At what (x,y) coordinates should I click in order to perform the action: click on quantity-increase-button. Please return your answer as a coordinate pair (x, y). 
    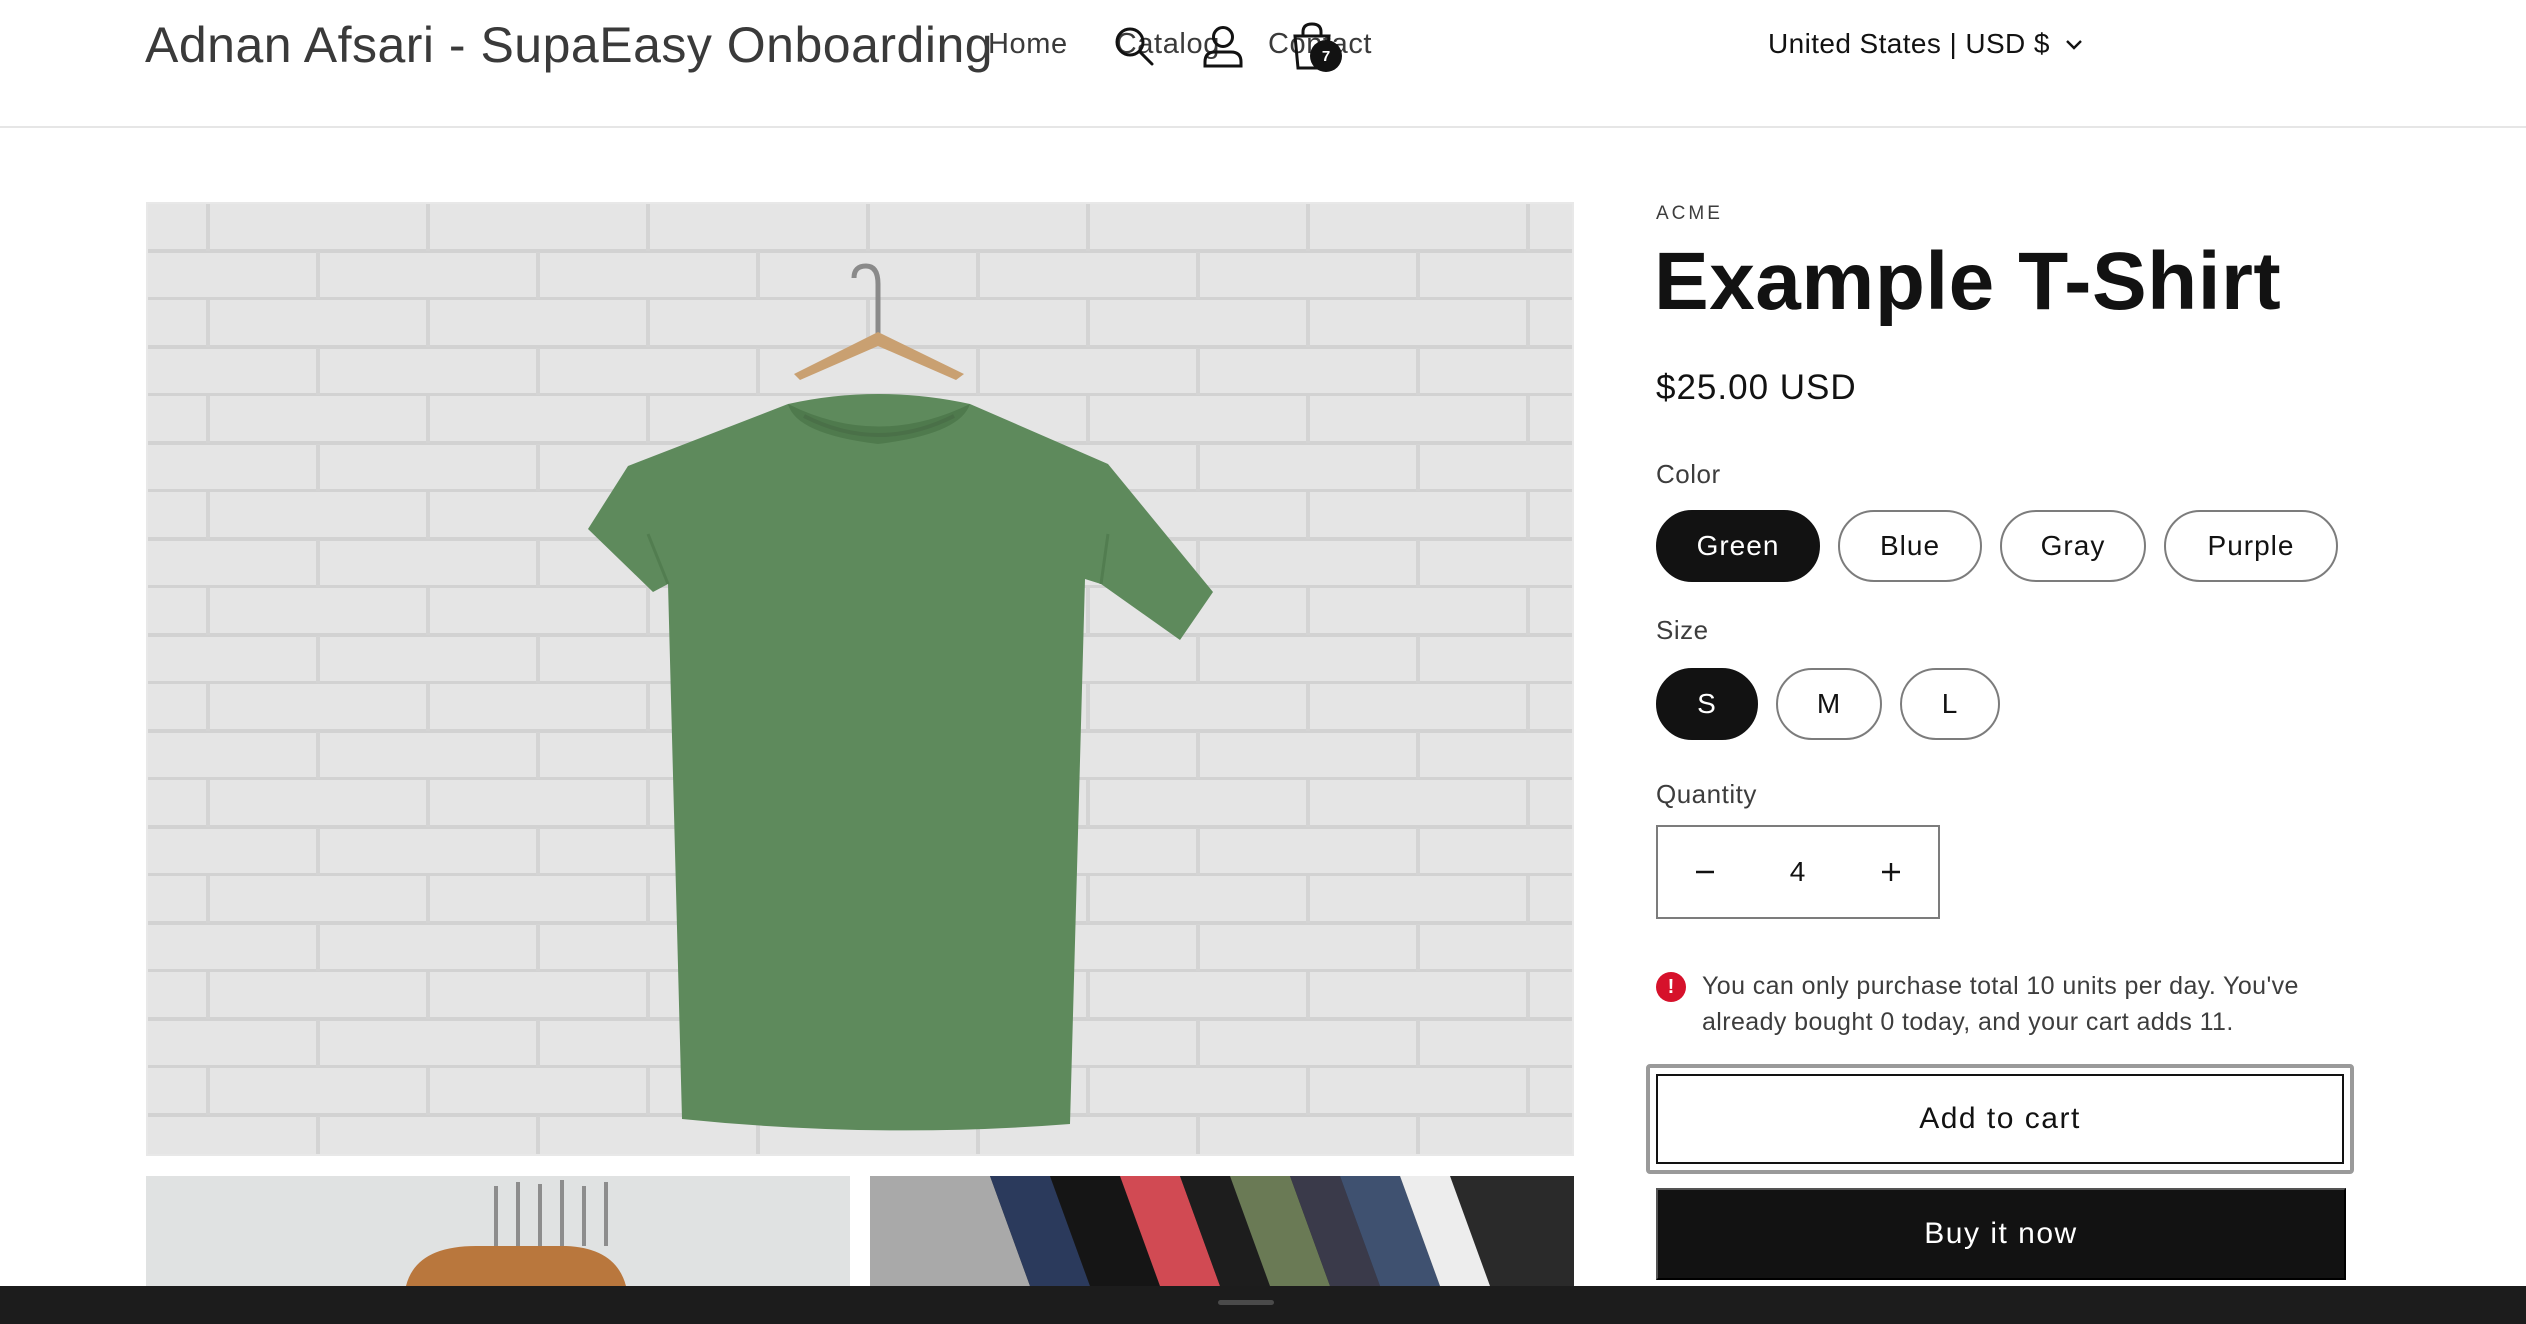
    Looking at the image, I should click on (1891, 872).